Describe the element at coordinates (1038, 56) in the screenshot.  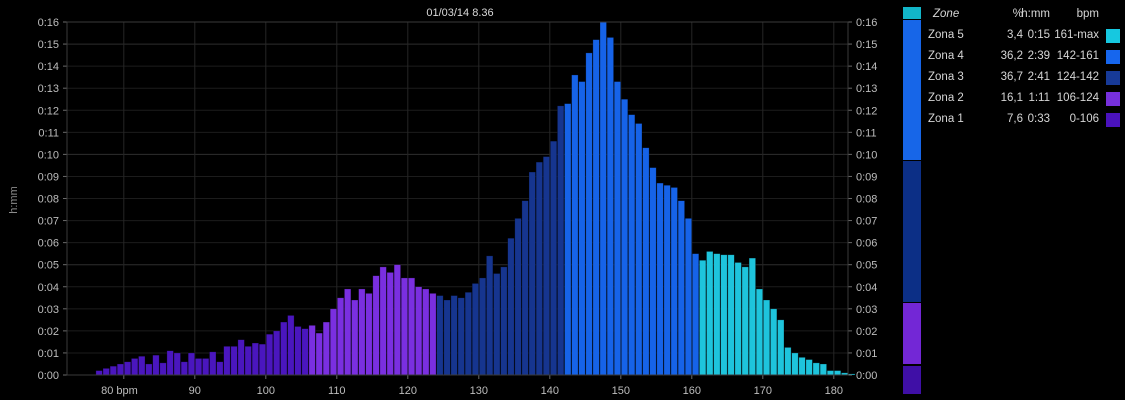
I see `legend-zone-time: 2:39` at that location.